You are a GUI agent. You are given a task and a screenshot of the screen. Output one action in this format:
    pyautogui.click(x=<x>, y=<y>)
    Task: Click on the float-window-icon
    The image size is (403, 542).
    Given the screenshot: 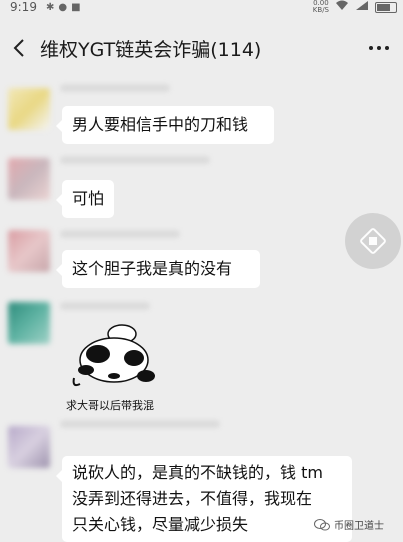 What is the action you would take?
    pyautogui.click(x=373, y=241)
    